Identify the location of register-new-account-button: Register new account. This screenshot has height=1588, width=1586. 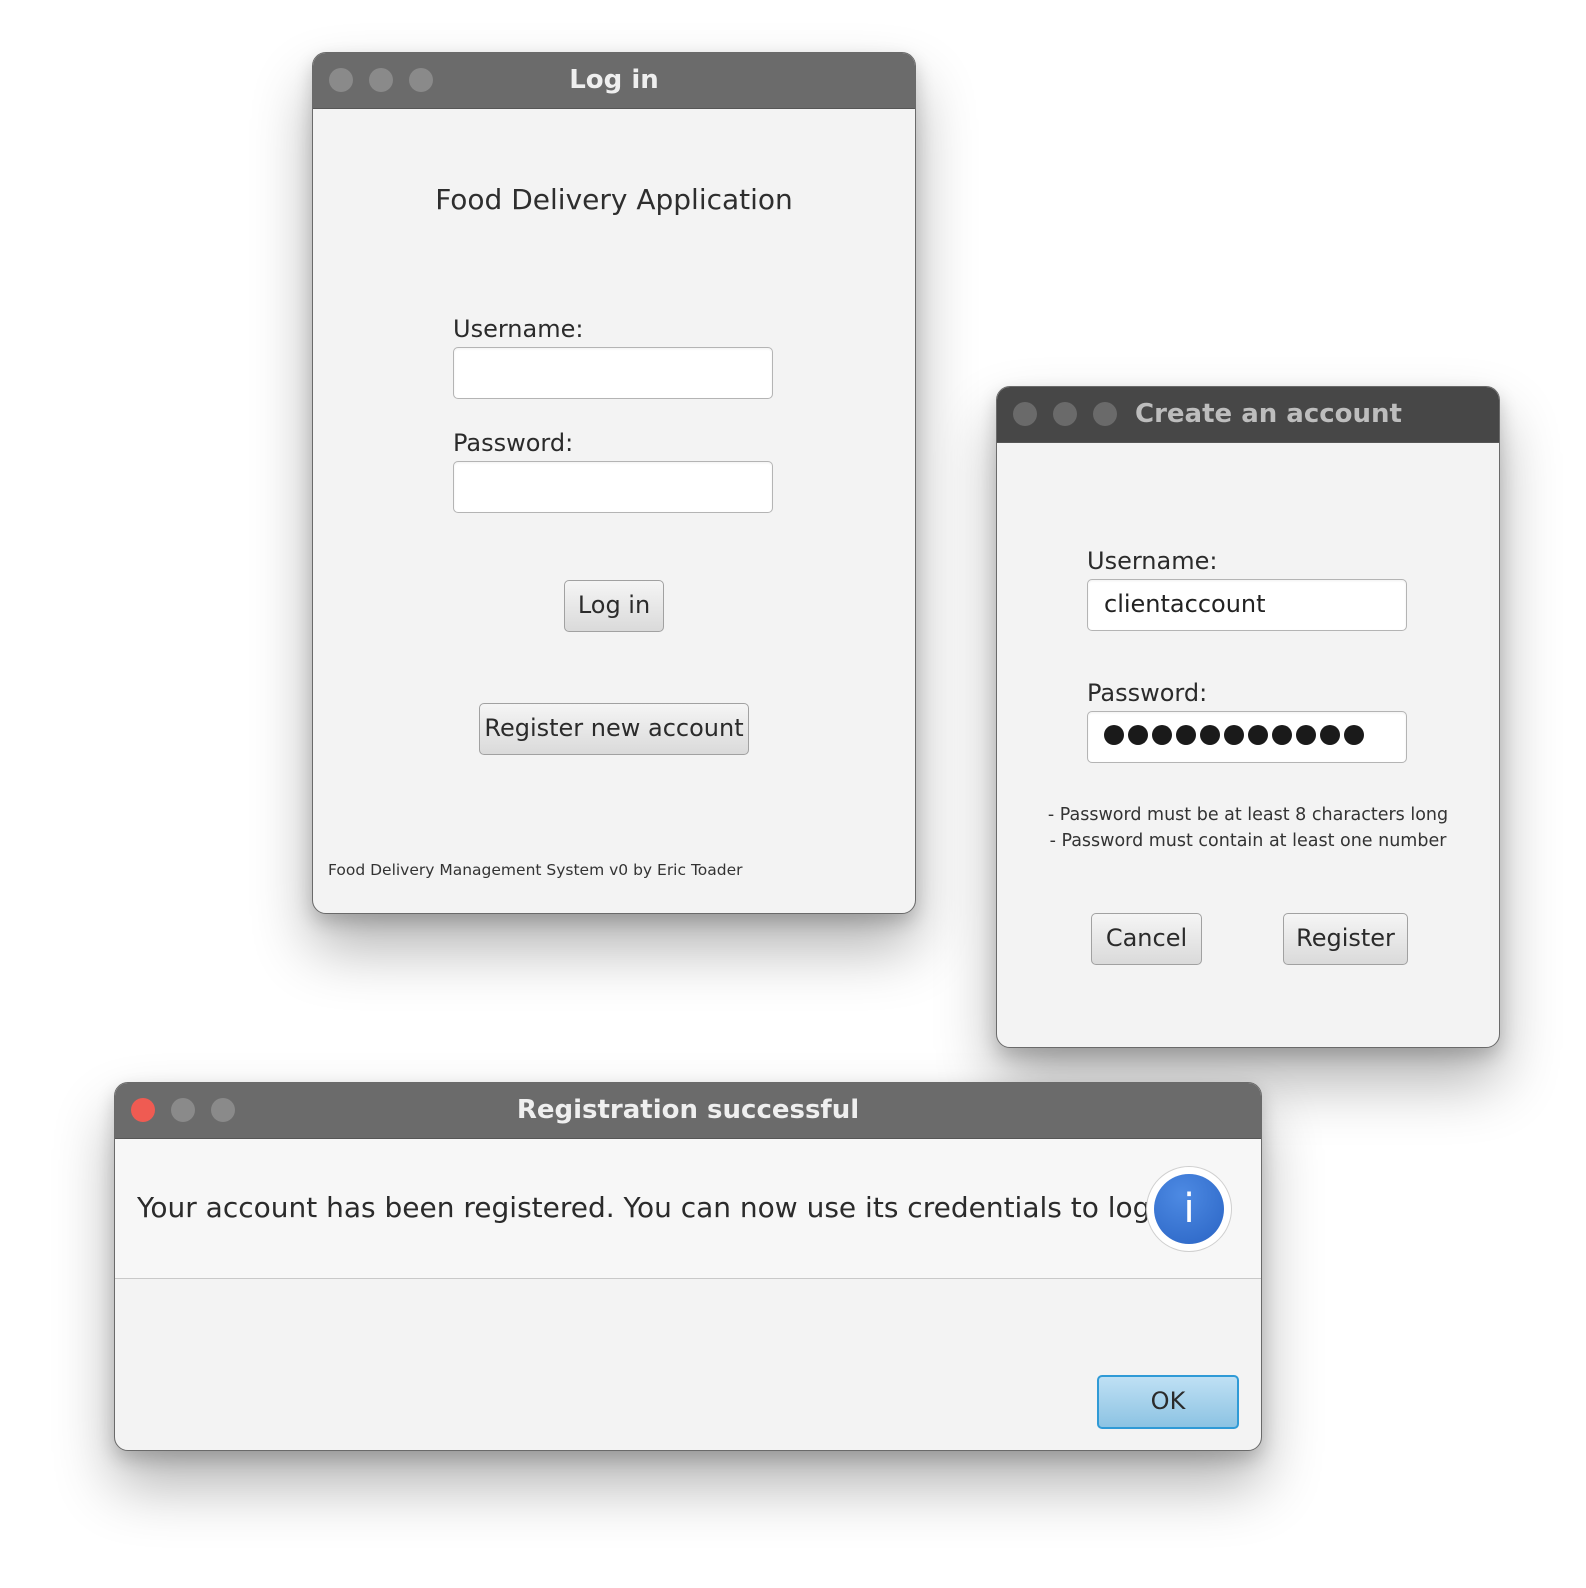
(614, 729).